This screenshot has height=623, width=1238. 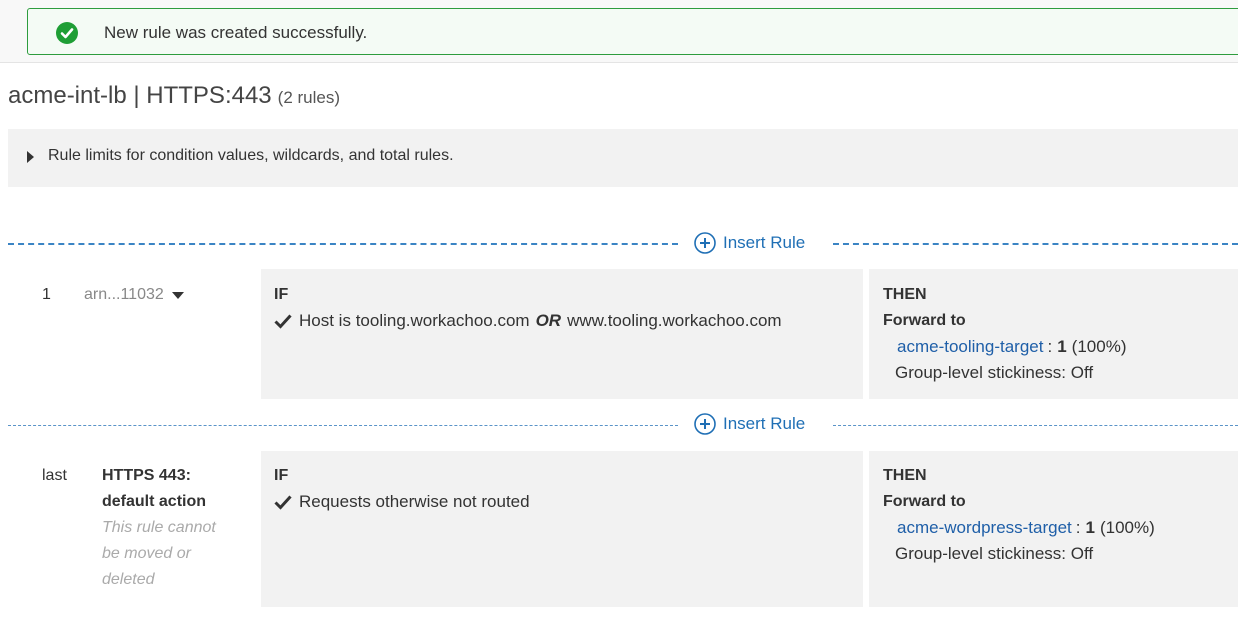 What do you see at coordinates (970, 347) in the screenshot?
I see `target-group-link: acme-tooling-target` at bounding box center [970, 347].